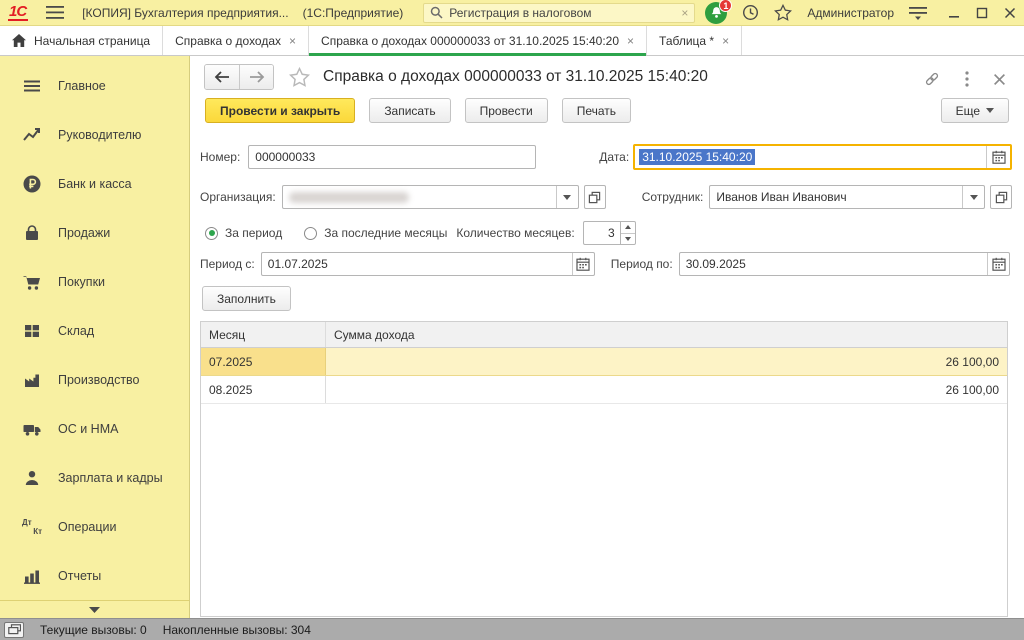 This screenshot has height=640, width=1024. I want to click on sidebar-item-bank-cash: Банк и касса, so click(94, 183).